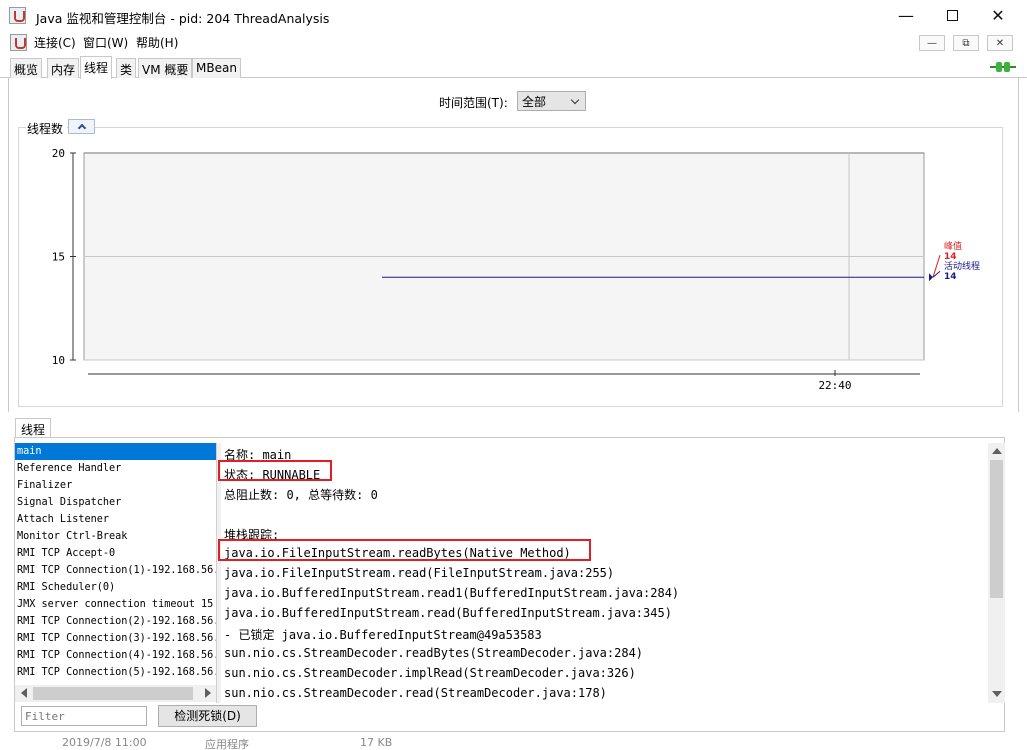 The height and width of the screenshot is (750, 1027). Describe the element at coordinates (950, 277) in the screenshot. I see `legend-active-value: 14` at that location.